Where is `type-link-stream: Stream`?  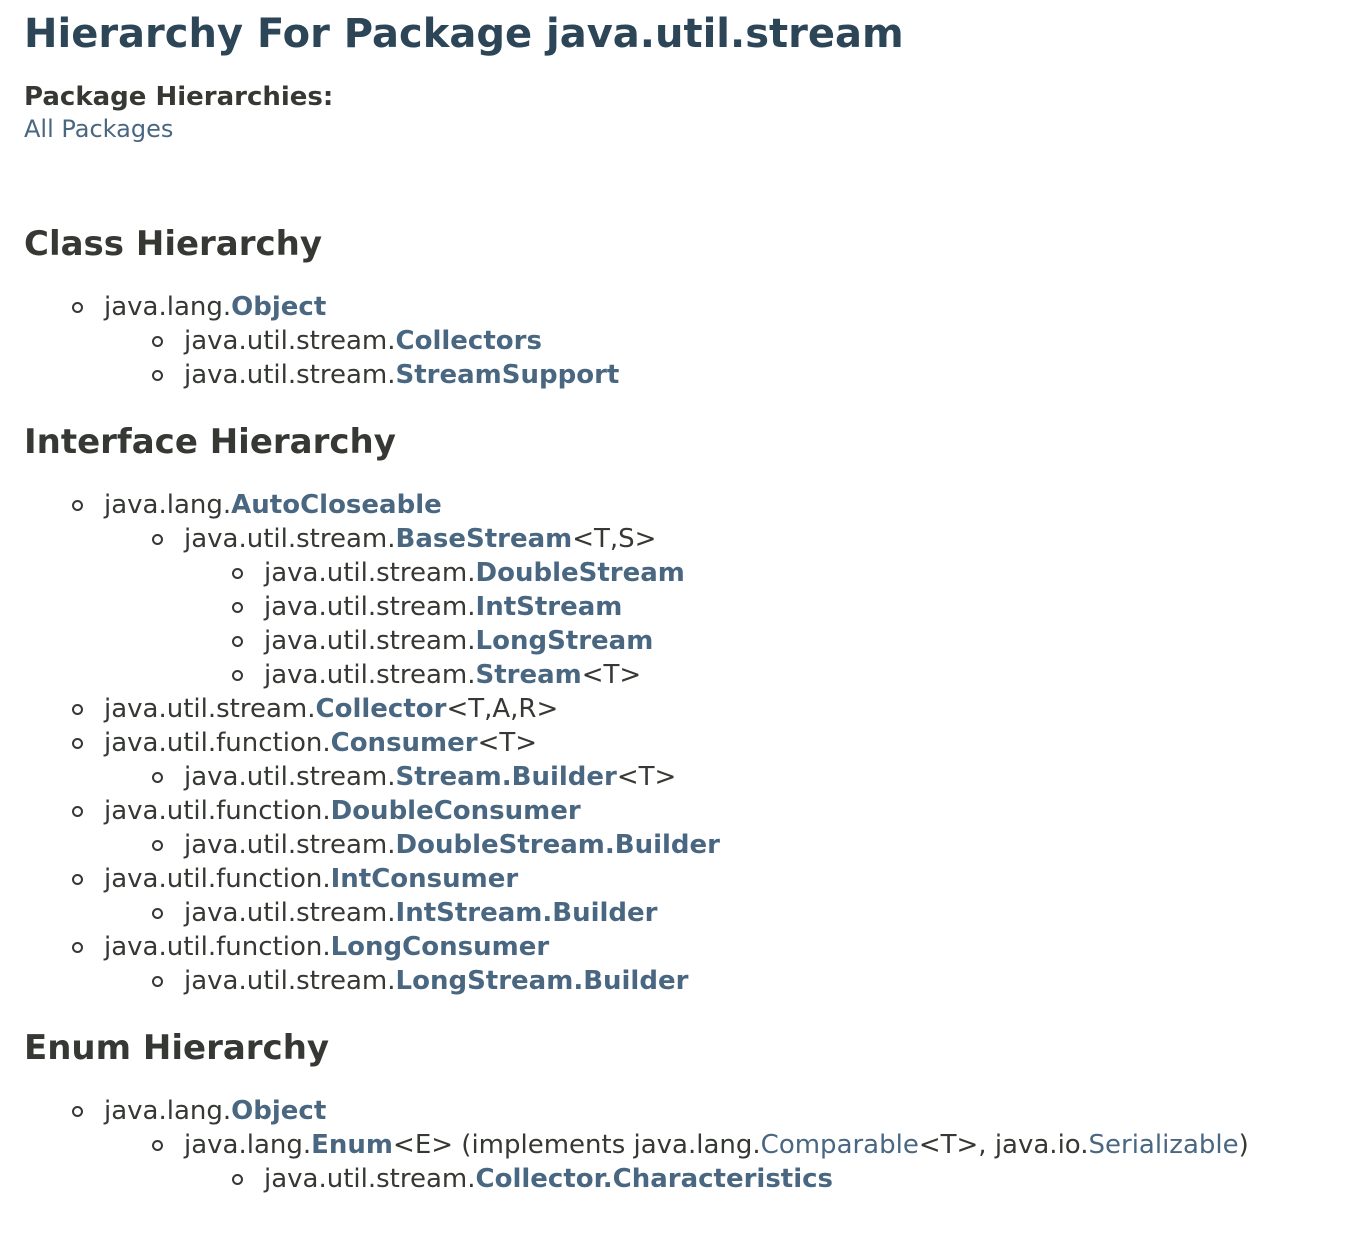 type-link-stream: Stream is located at coordinates (529, 675).